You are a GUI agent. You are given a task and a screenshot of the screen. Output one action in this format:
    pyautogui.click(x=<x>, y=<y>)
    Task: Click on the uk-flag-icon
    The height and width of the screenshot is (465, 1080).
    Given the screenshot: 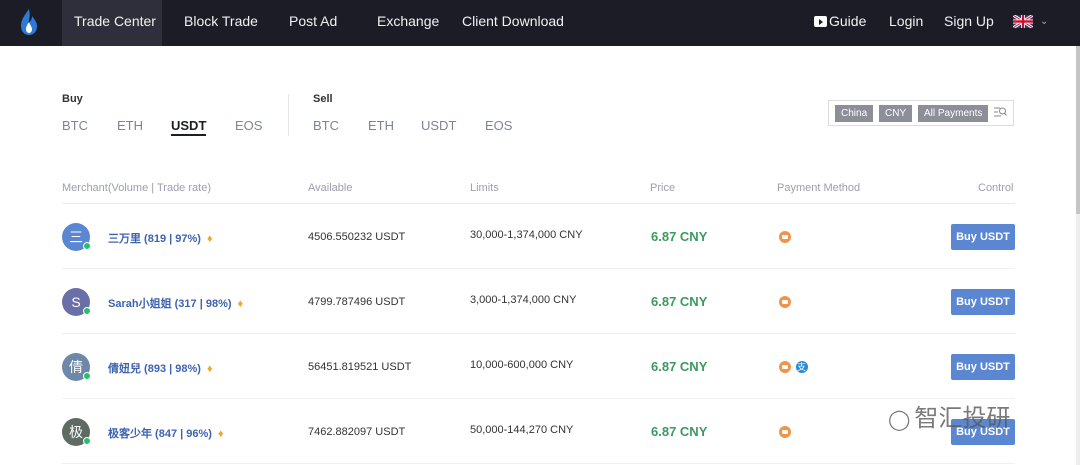 What is the action you would take?
    pyautogui.click(x=1023, y=21)
    